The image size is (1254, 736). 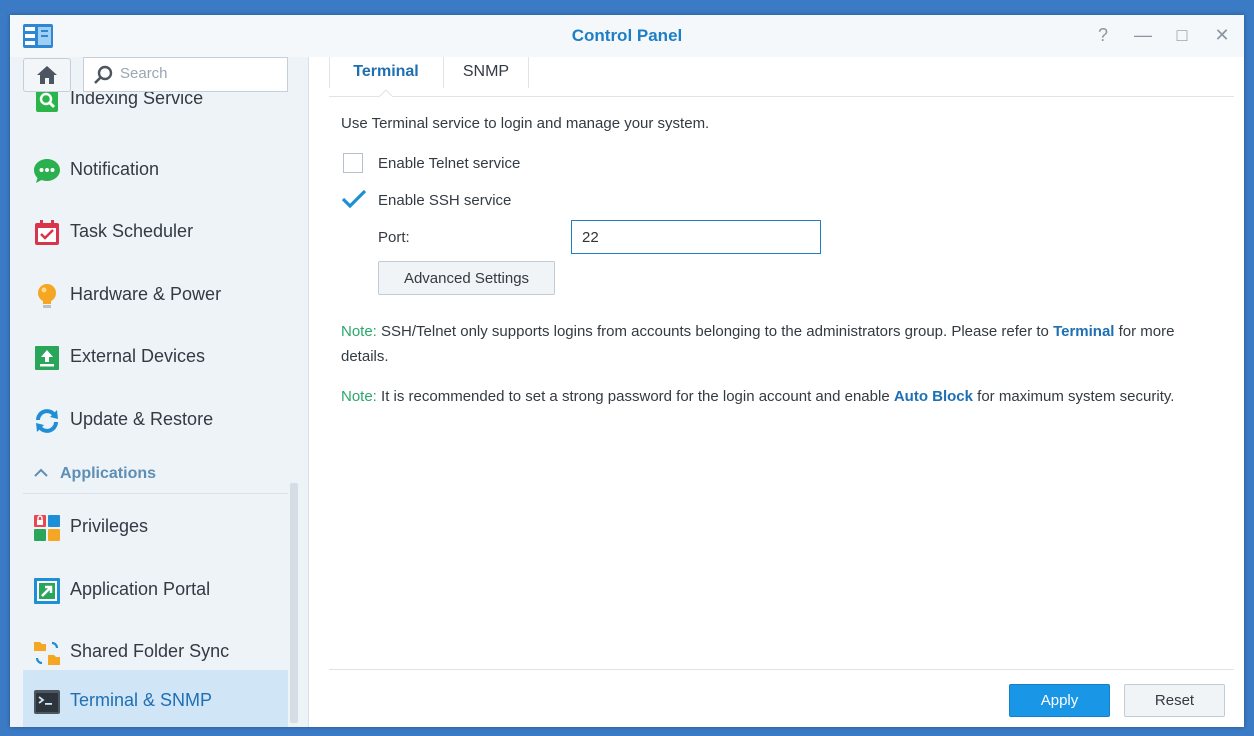 I want to click on lightbulb-icon, so click(x=47, y=296).